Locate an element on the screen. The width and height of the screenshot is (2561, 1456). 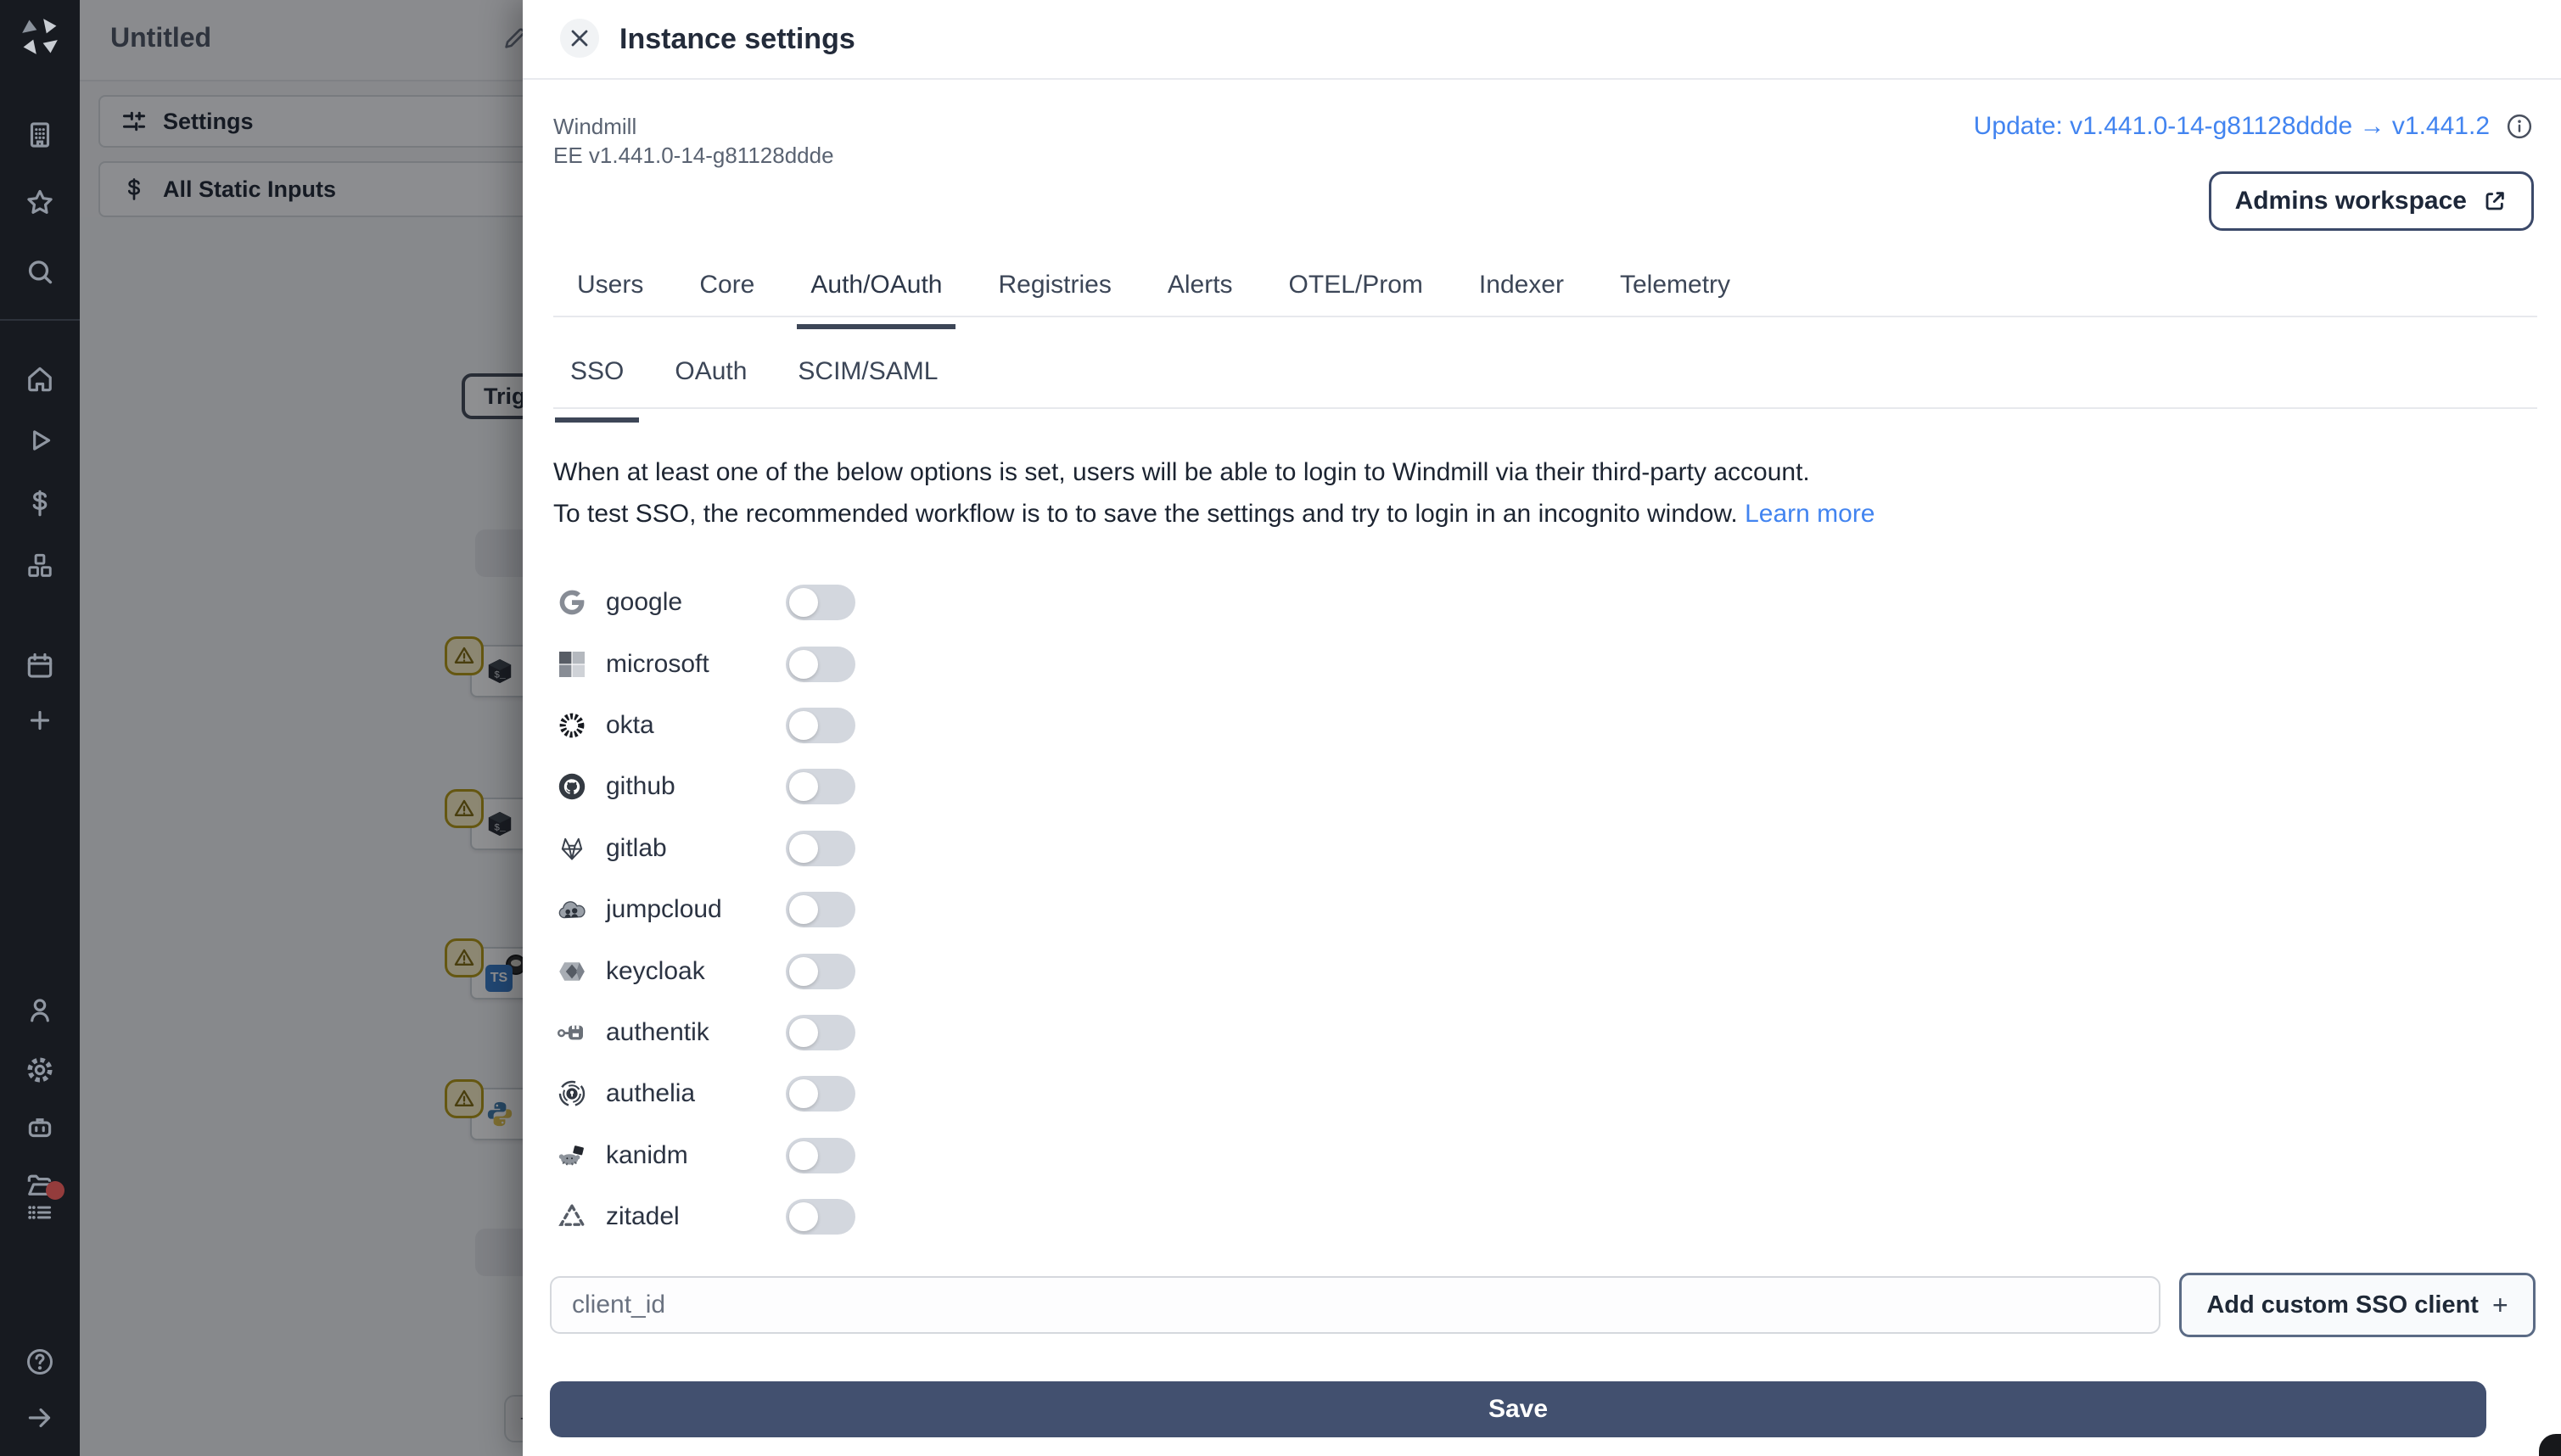
subtab-scim-saml: SCIM/SAML is located at coordinates (868, 379).